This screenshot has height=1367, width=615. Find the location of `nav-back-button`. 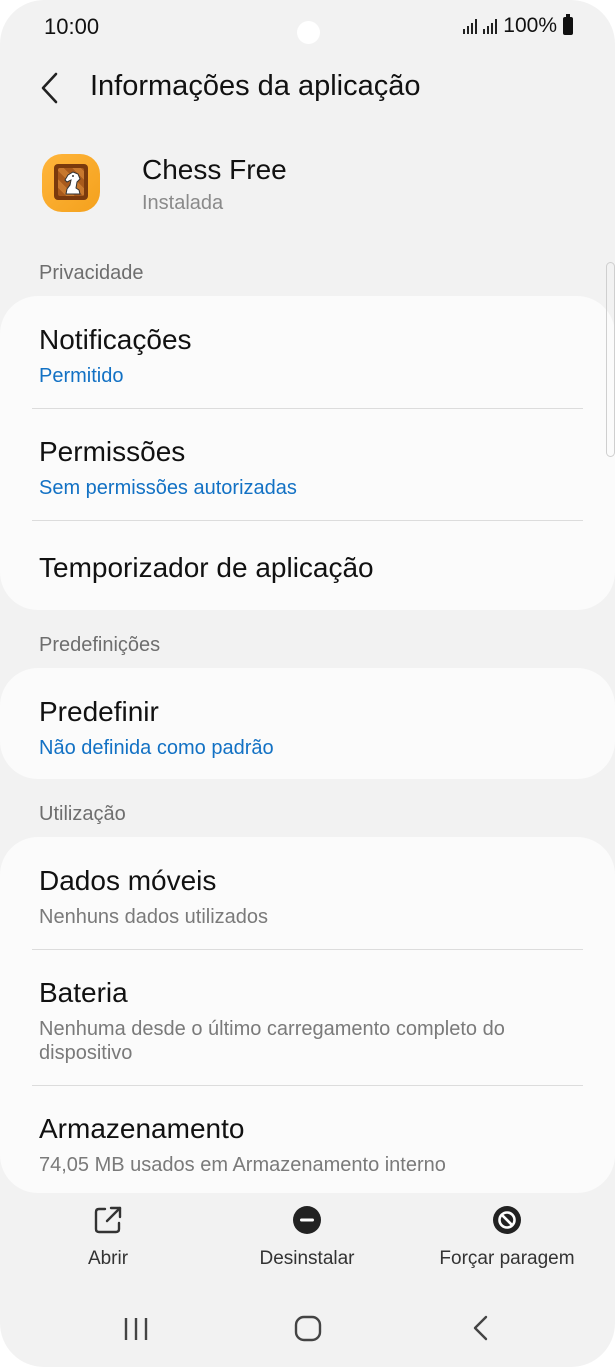

nav-back-button is located at coordinates (481, 1330).